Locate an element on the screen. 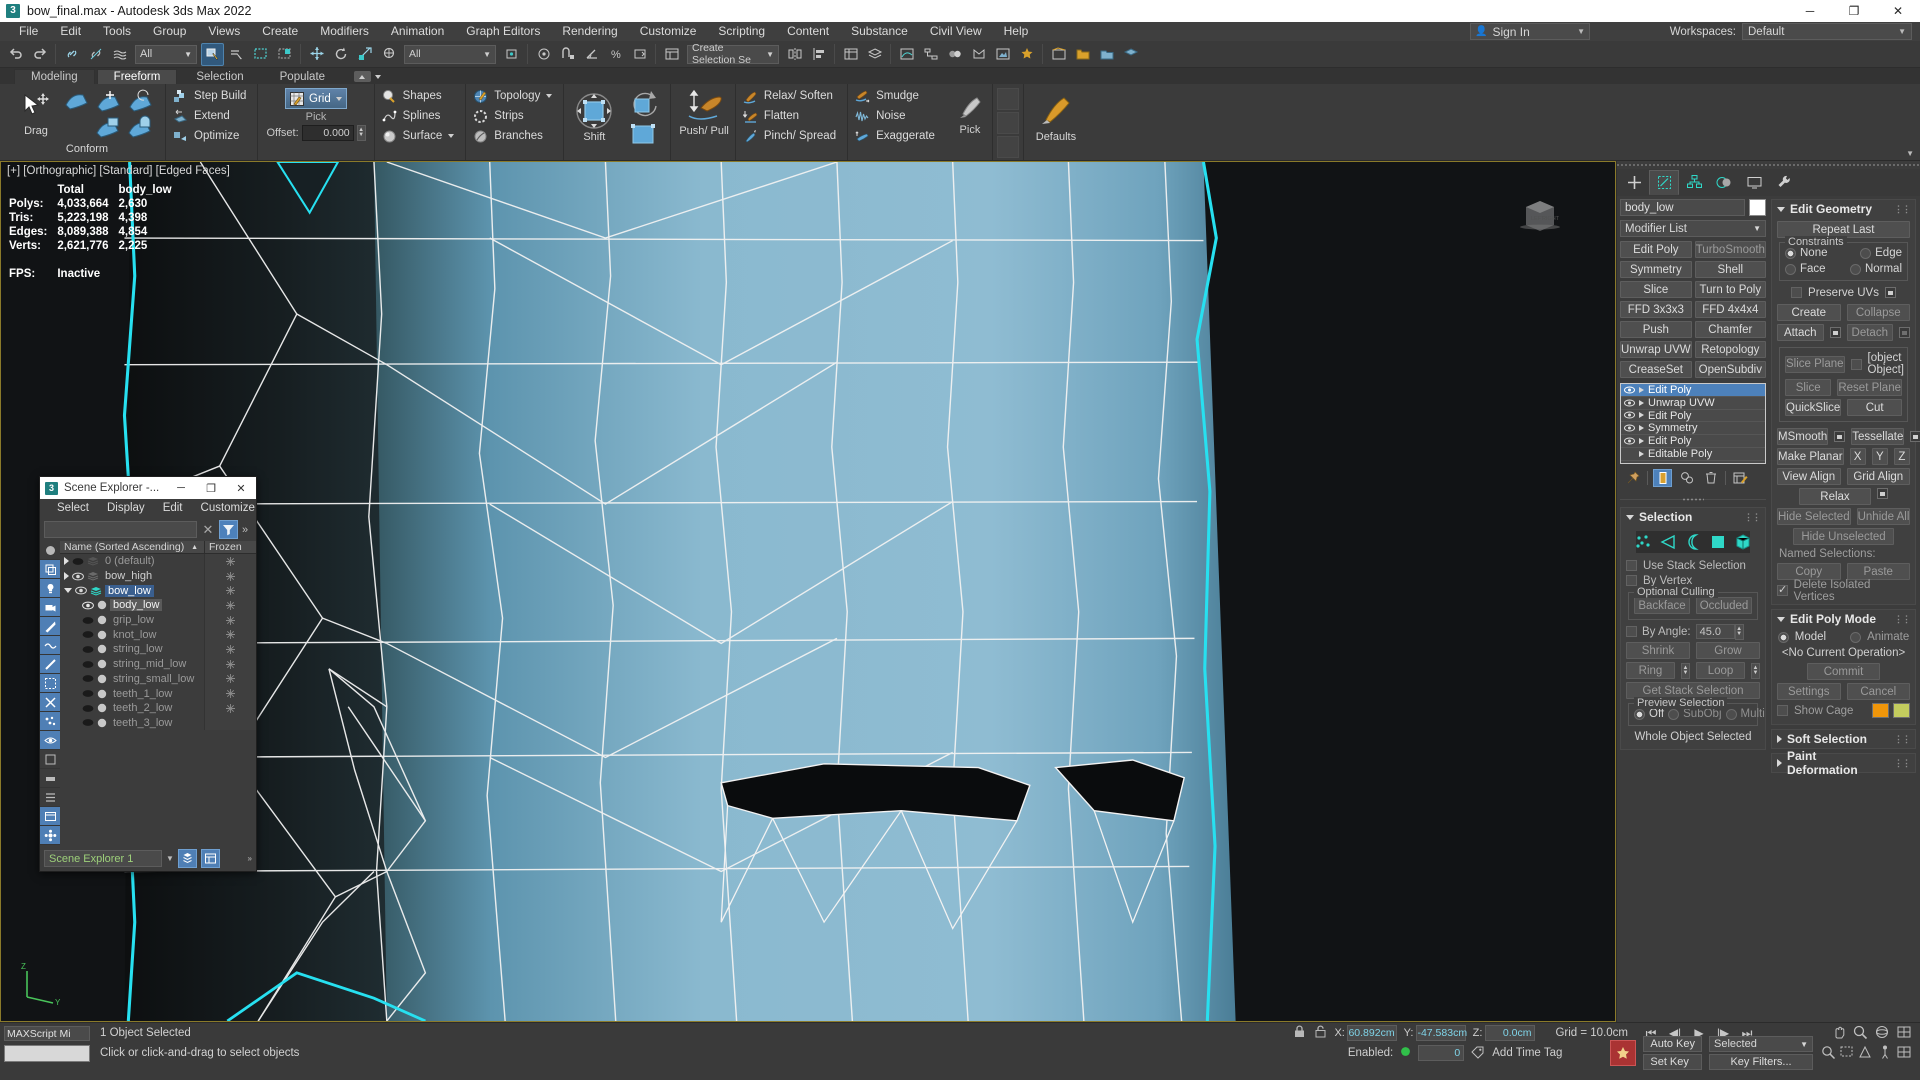 This screenshot has height=1080, width=1920. clear-search-icon: ✕ is located at coordinates (208, 530).